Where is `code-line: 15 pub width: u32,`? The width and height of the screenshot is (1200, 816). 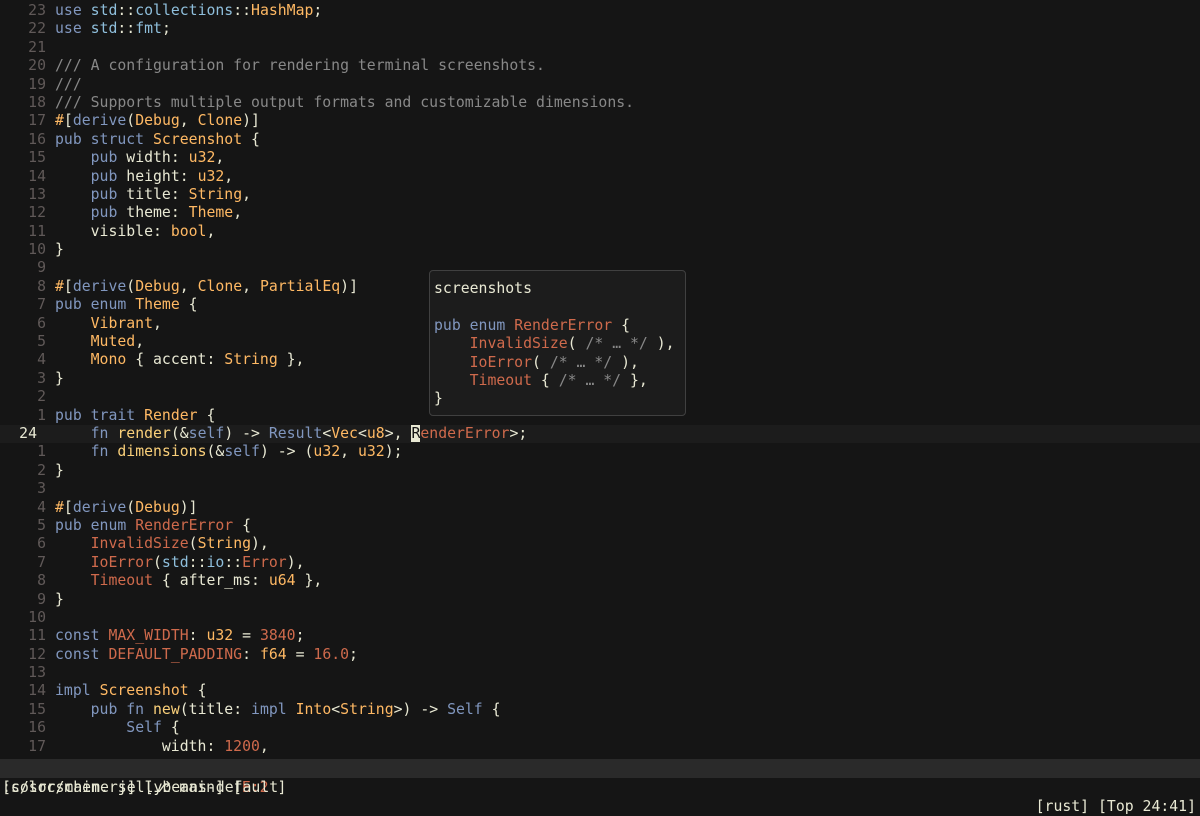
code-line: 15 pub width: u32, is located at coordinates (600, 158).